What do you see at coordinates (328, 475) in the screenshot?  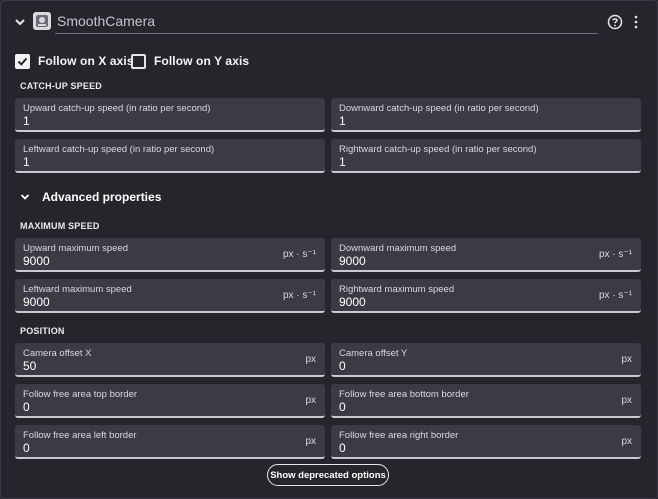 I see `show-deprecated-options-button: Show deprecated options` at bounding box center [328, 475].